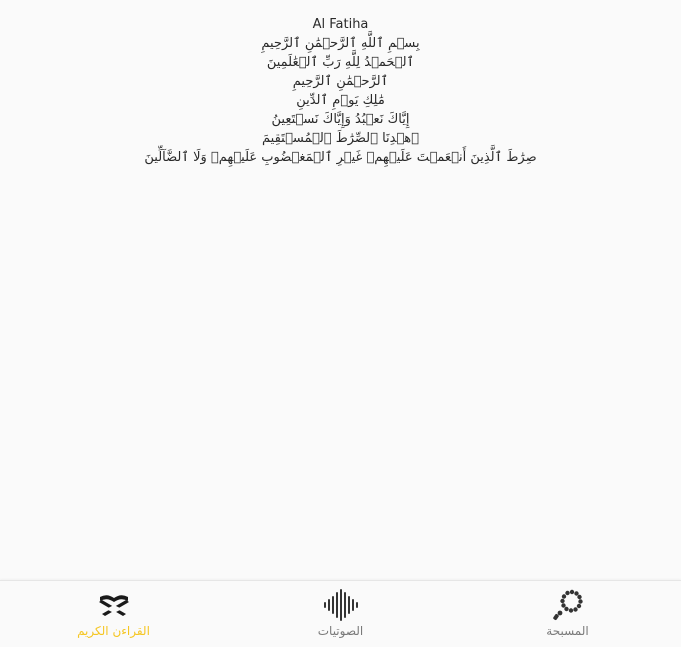 The width and height of the screenshot is (681, 647). What do you see at coordinates (340, 100) in the screenshot?
I see `ayah-4: مَٰلِكِ يَوۡمِ ٱلدِّينِ` at bounding box center [340, 100].